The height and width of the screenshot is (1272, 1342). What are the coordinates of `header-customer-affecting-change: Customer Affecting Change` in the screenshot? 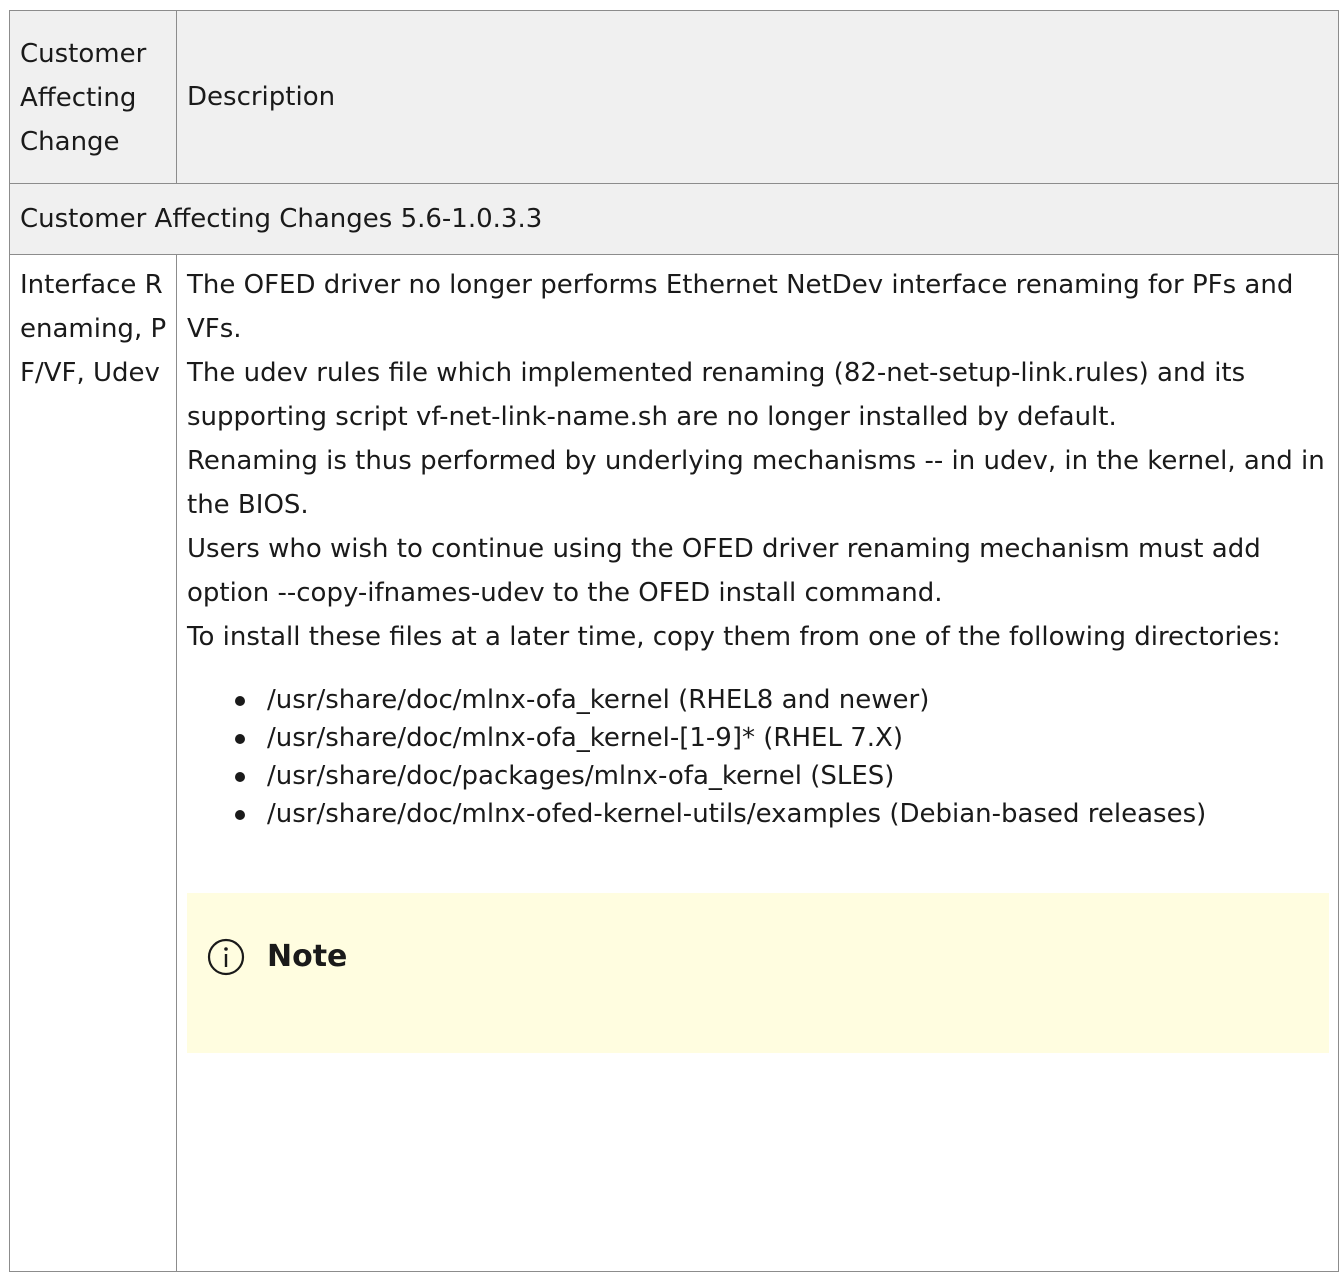 It's located at (93, 97).